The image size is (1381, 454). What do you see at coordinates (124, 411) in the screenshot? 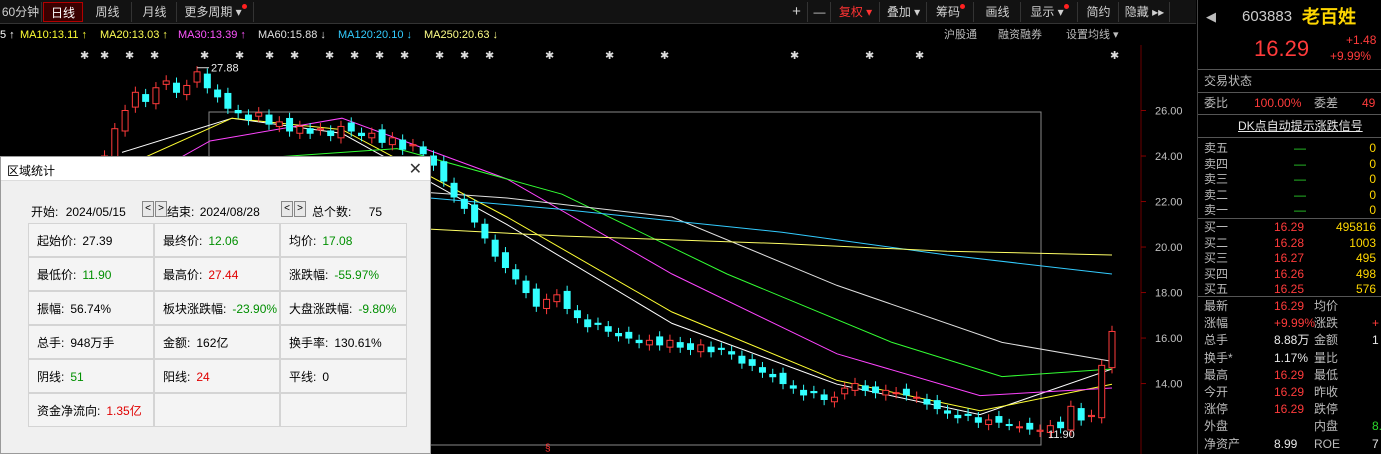
I see `stats-cell-value: 1.35亿` at bounding box center [124, 411].